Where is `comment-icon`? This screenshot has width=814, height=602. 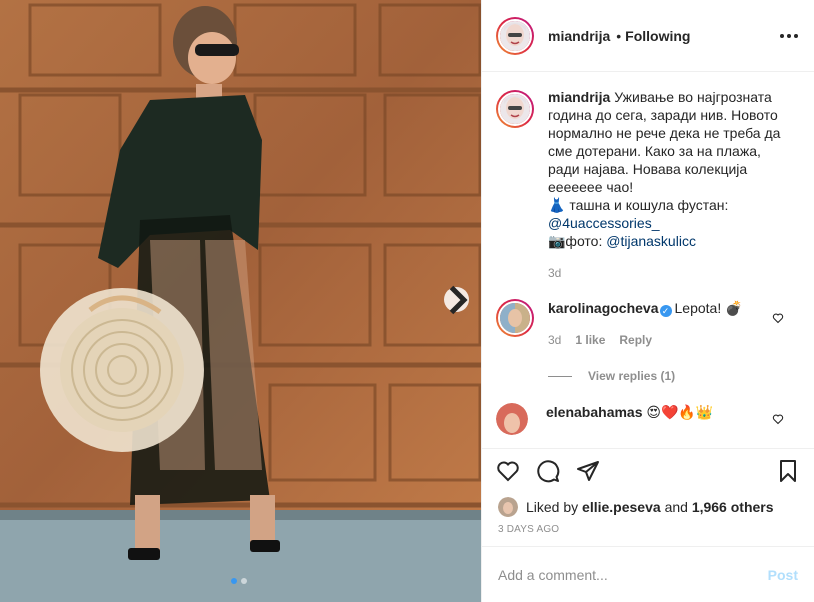 comment-icon is located at coordinates (548, 471).